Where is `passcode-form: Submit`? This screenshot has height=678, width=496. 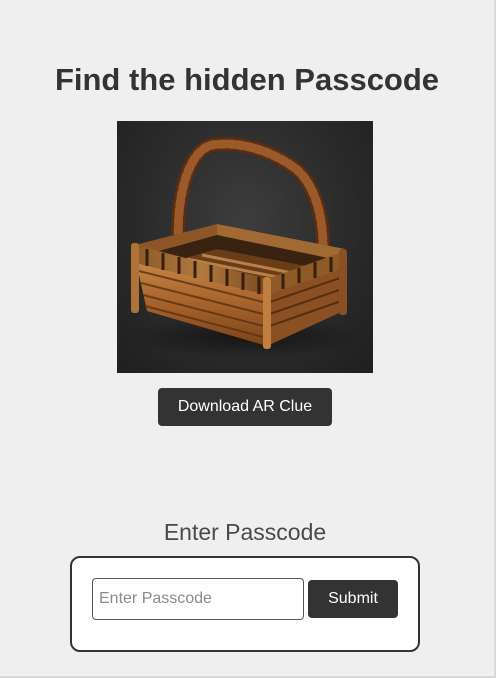 passcode-form: Submit is located at coordinates (245, 604).